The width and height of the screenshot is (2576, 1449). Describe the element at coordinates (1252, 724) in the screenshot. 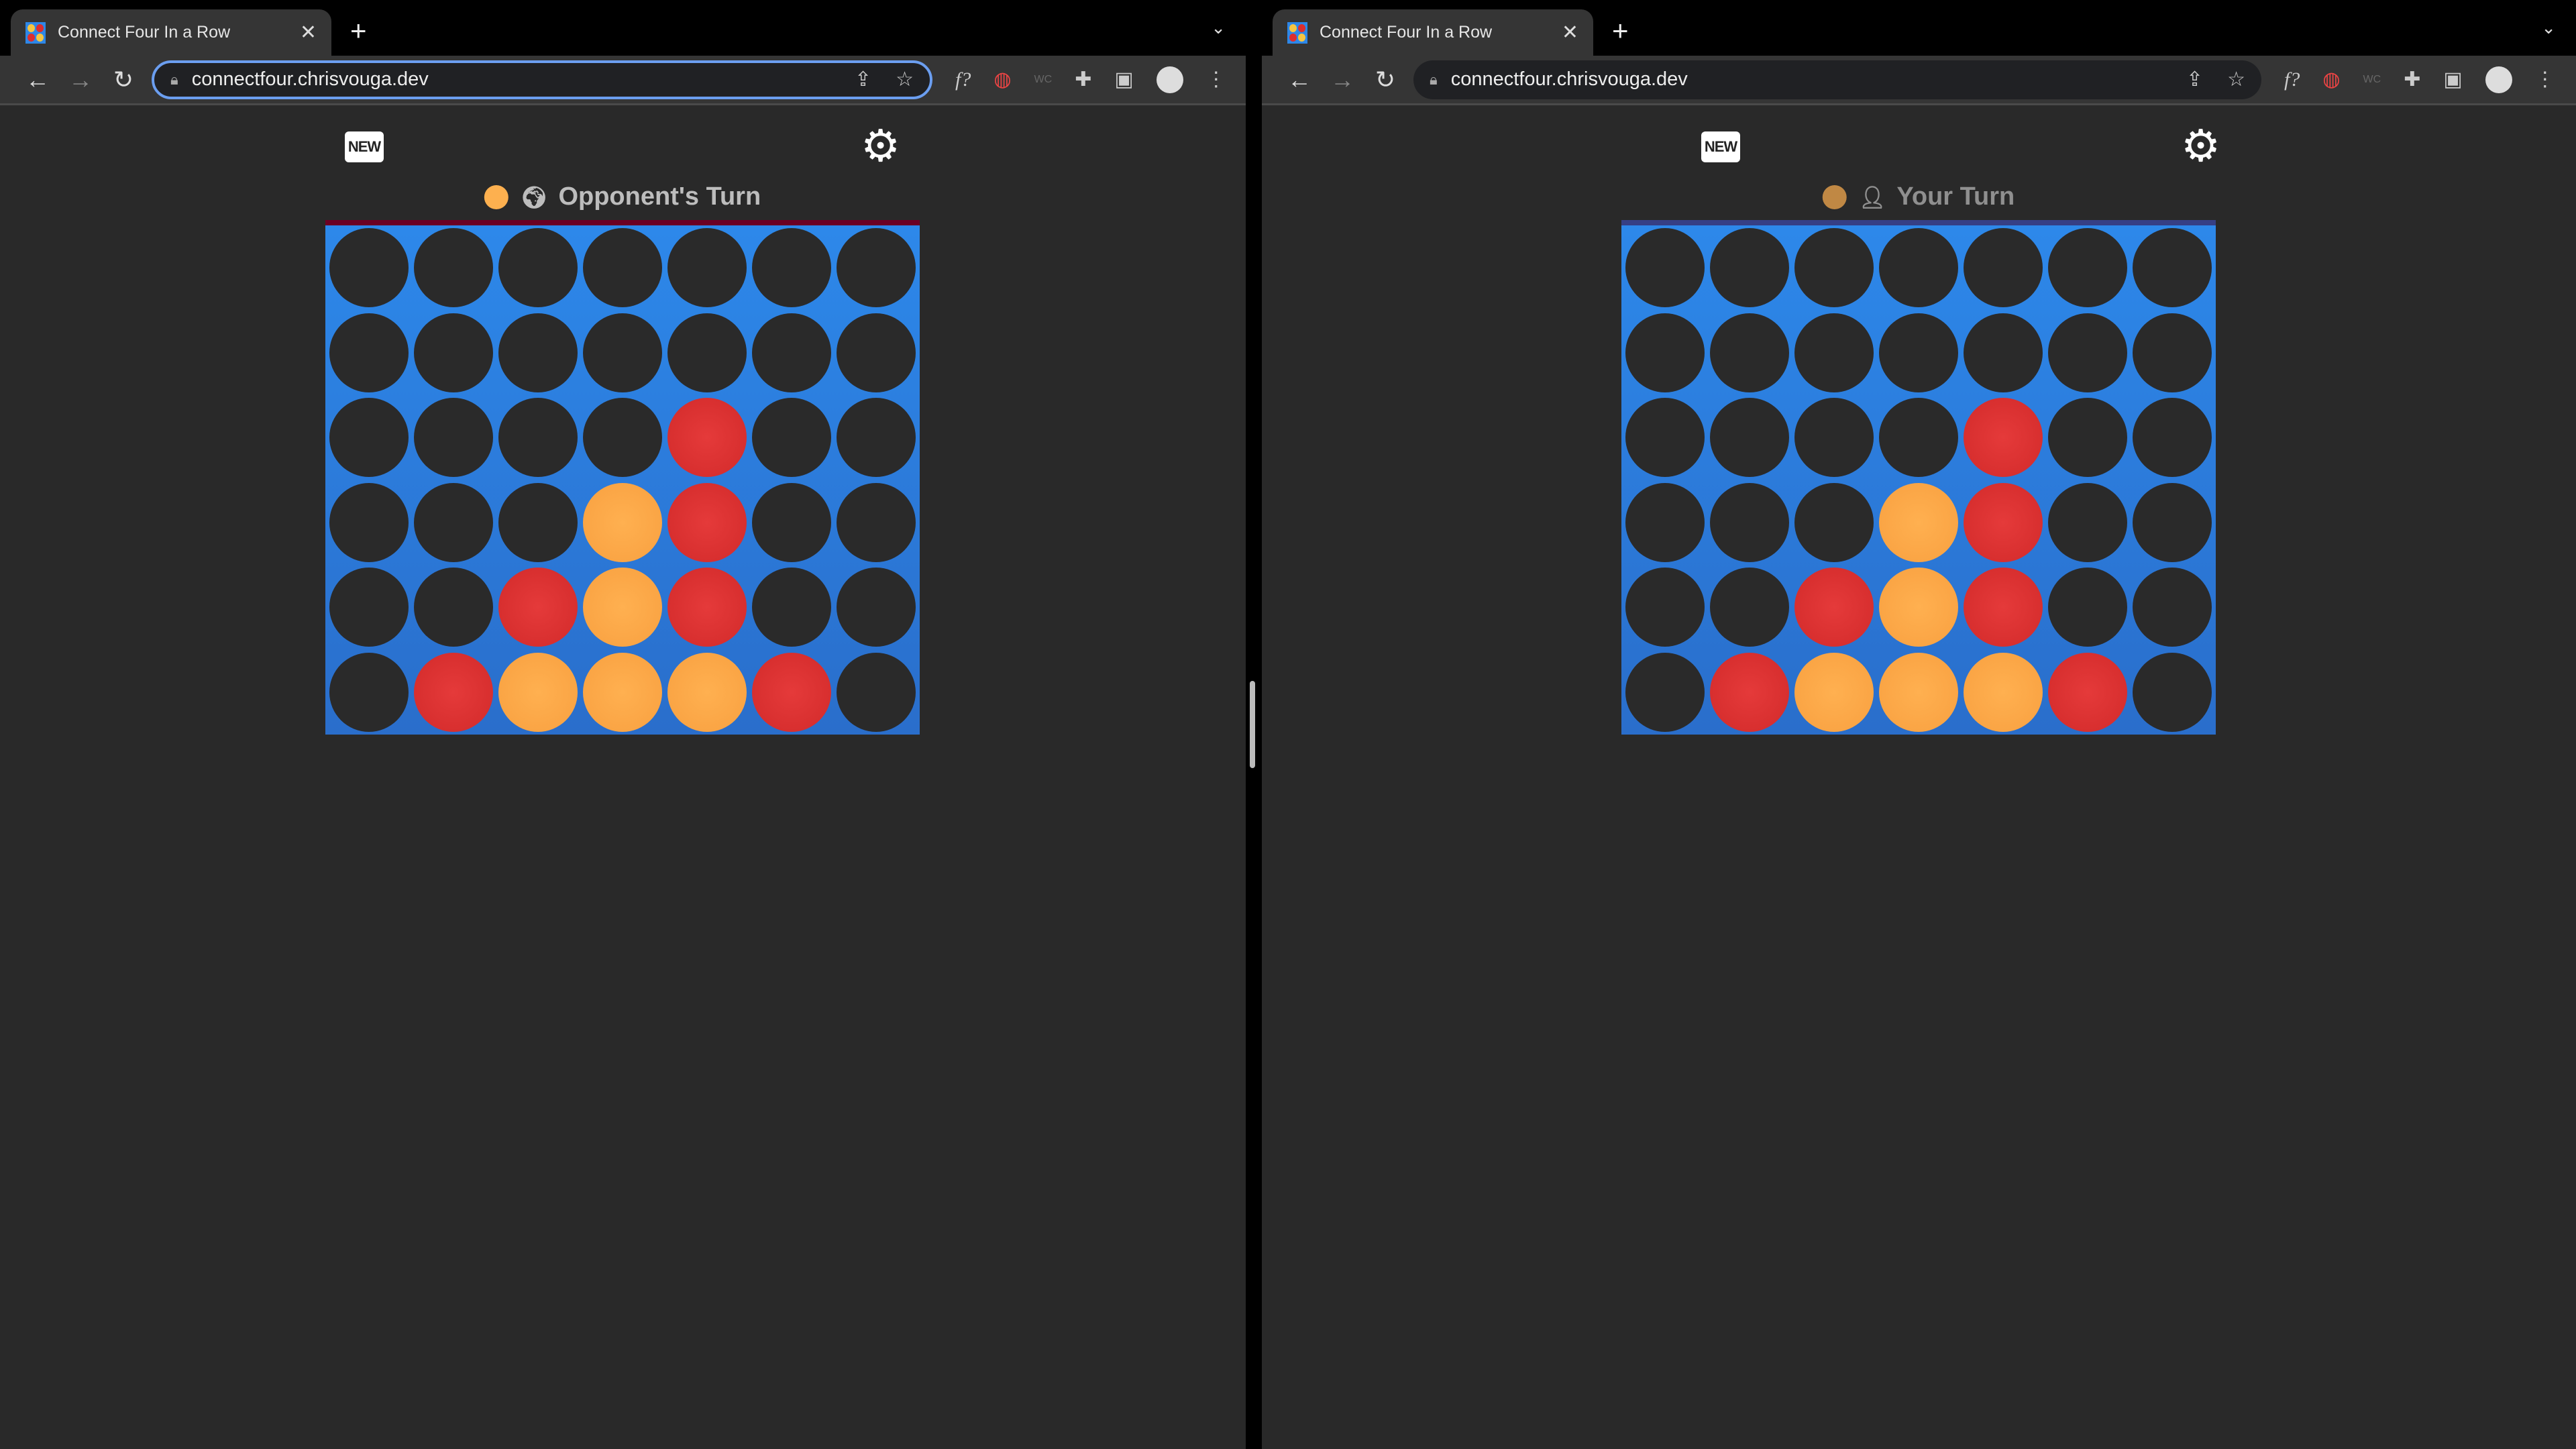

I see `split-resize-handle` at that location.